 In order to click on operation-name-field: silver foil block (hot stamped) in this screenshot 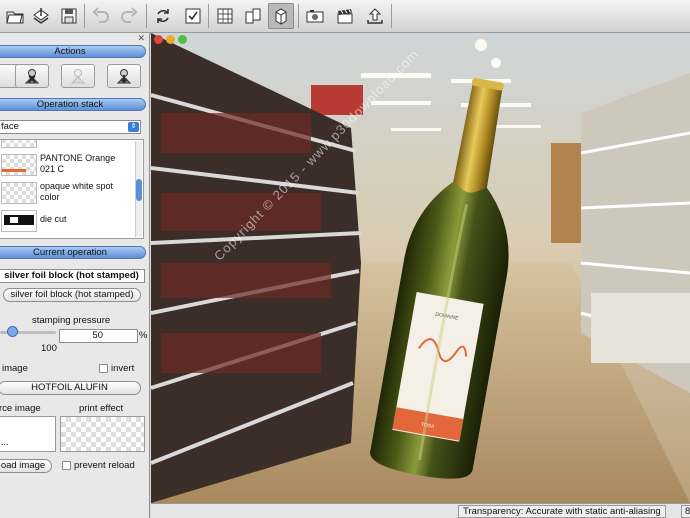, I will do `click(72, 276)`.